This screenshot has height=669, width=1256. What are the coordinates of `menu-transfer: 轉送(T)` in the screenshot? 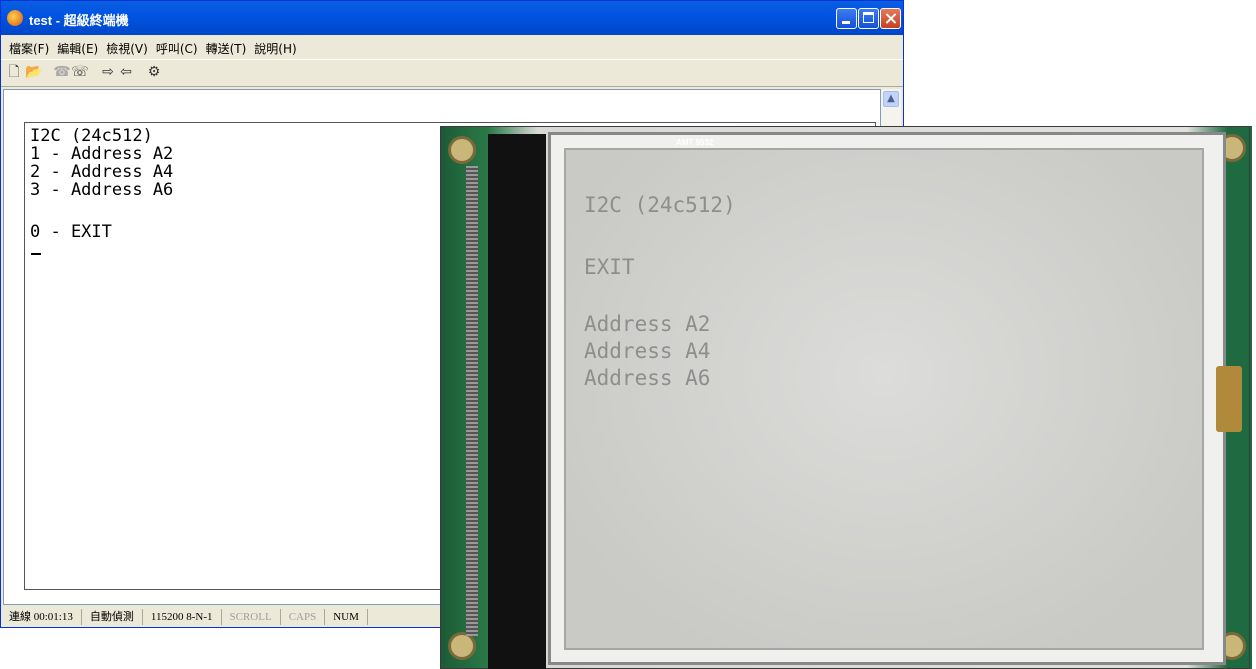 It's located at (226, 47).